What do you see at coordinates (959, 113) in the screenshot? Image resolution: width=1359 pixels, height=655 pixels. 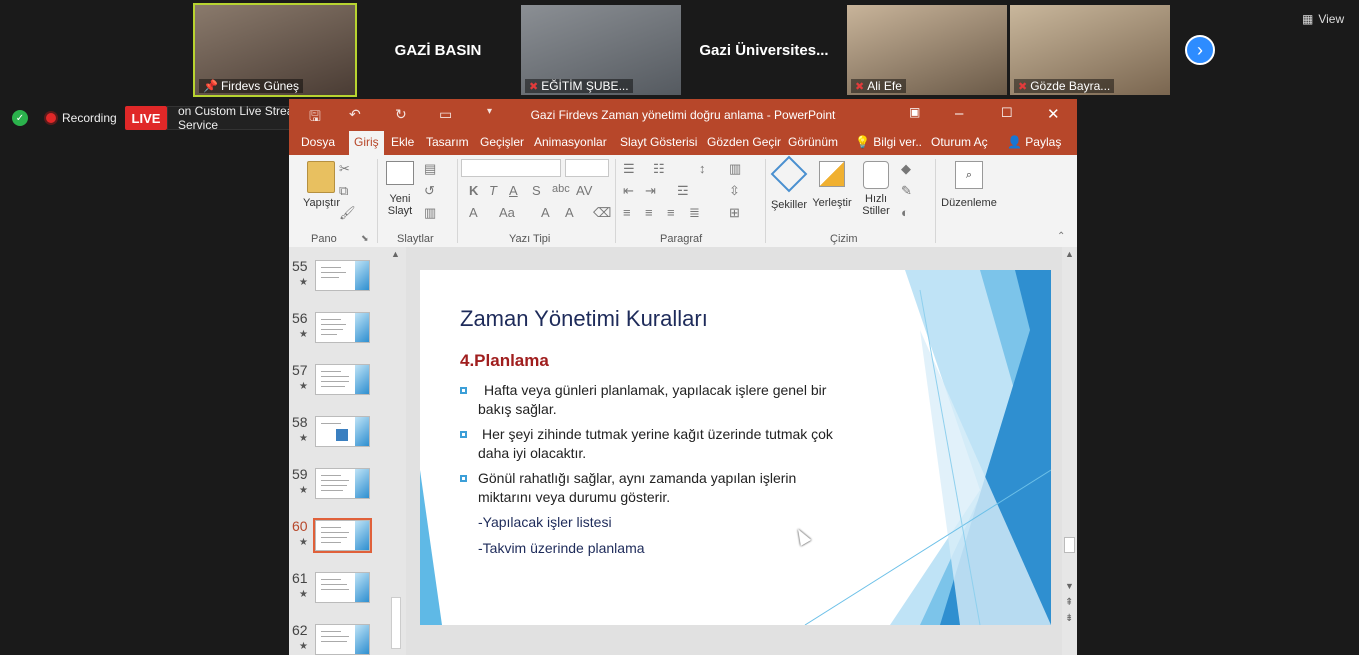 I see `minimize-icon: –` at bounding box center [959, 113].